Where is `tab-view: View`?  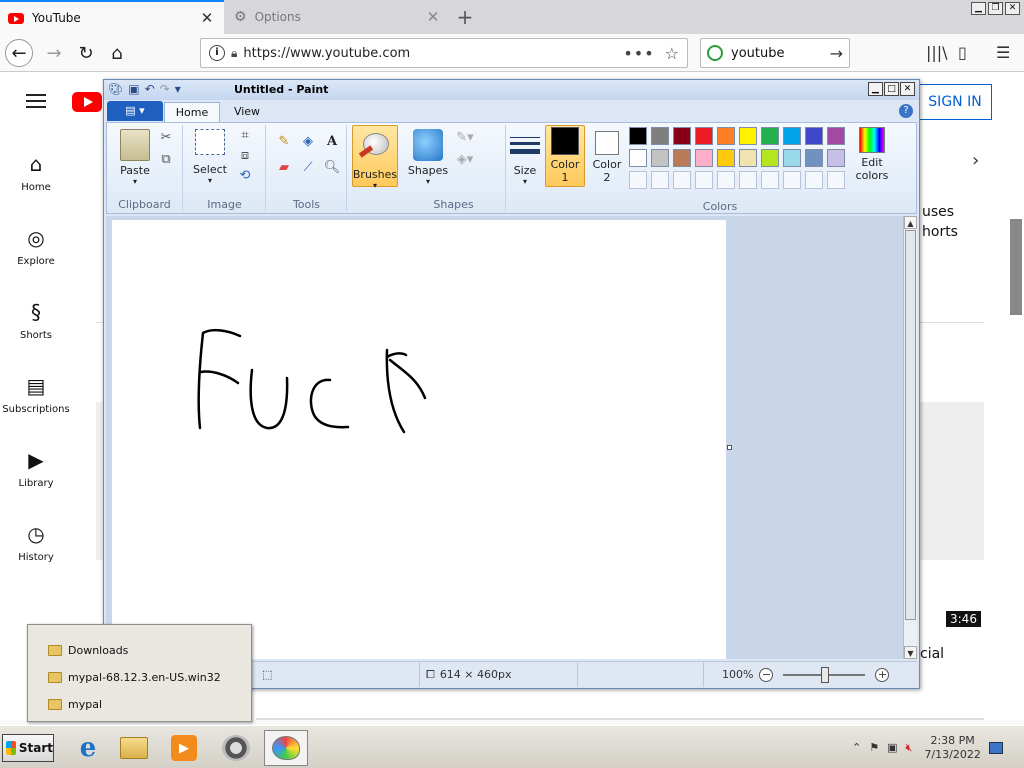
tab-view: View is located at coordinates (247, 112).